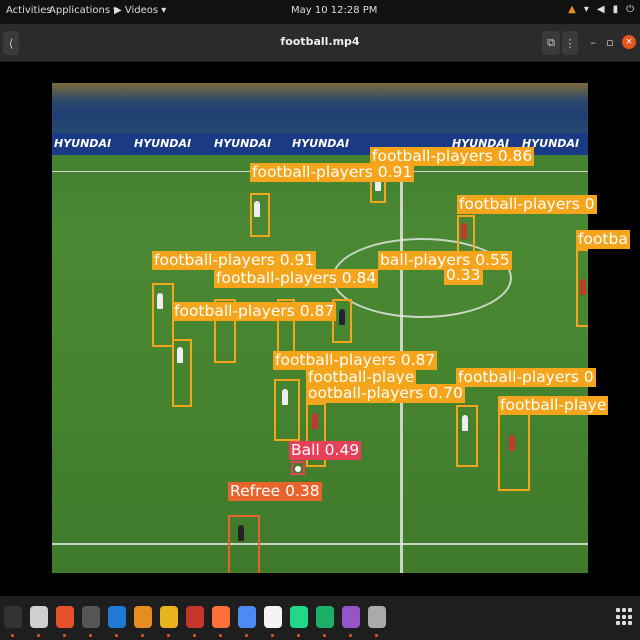 The height and width of the screenshot is (640, 640). I want to click on detection-label: 0.33, so click(463, 275).